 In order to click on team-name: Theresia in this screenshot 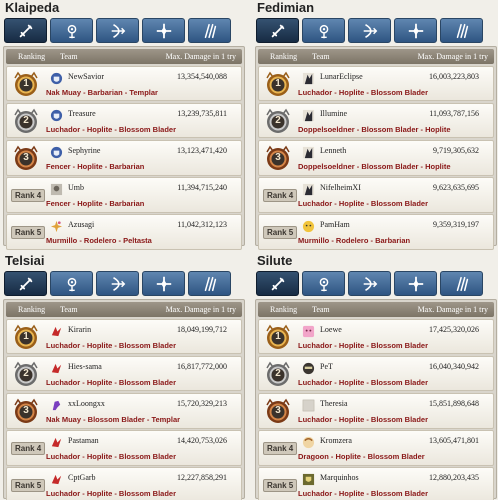, I will do `click(334, 403)`.